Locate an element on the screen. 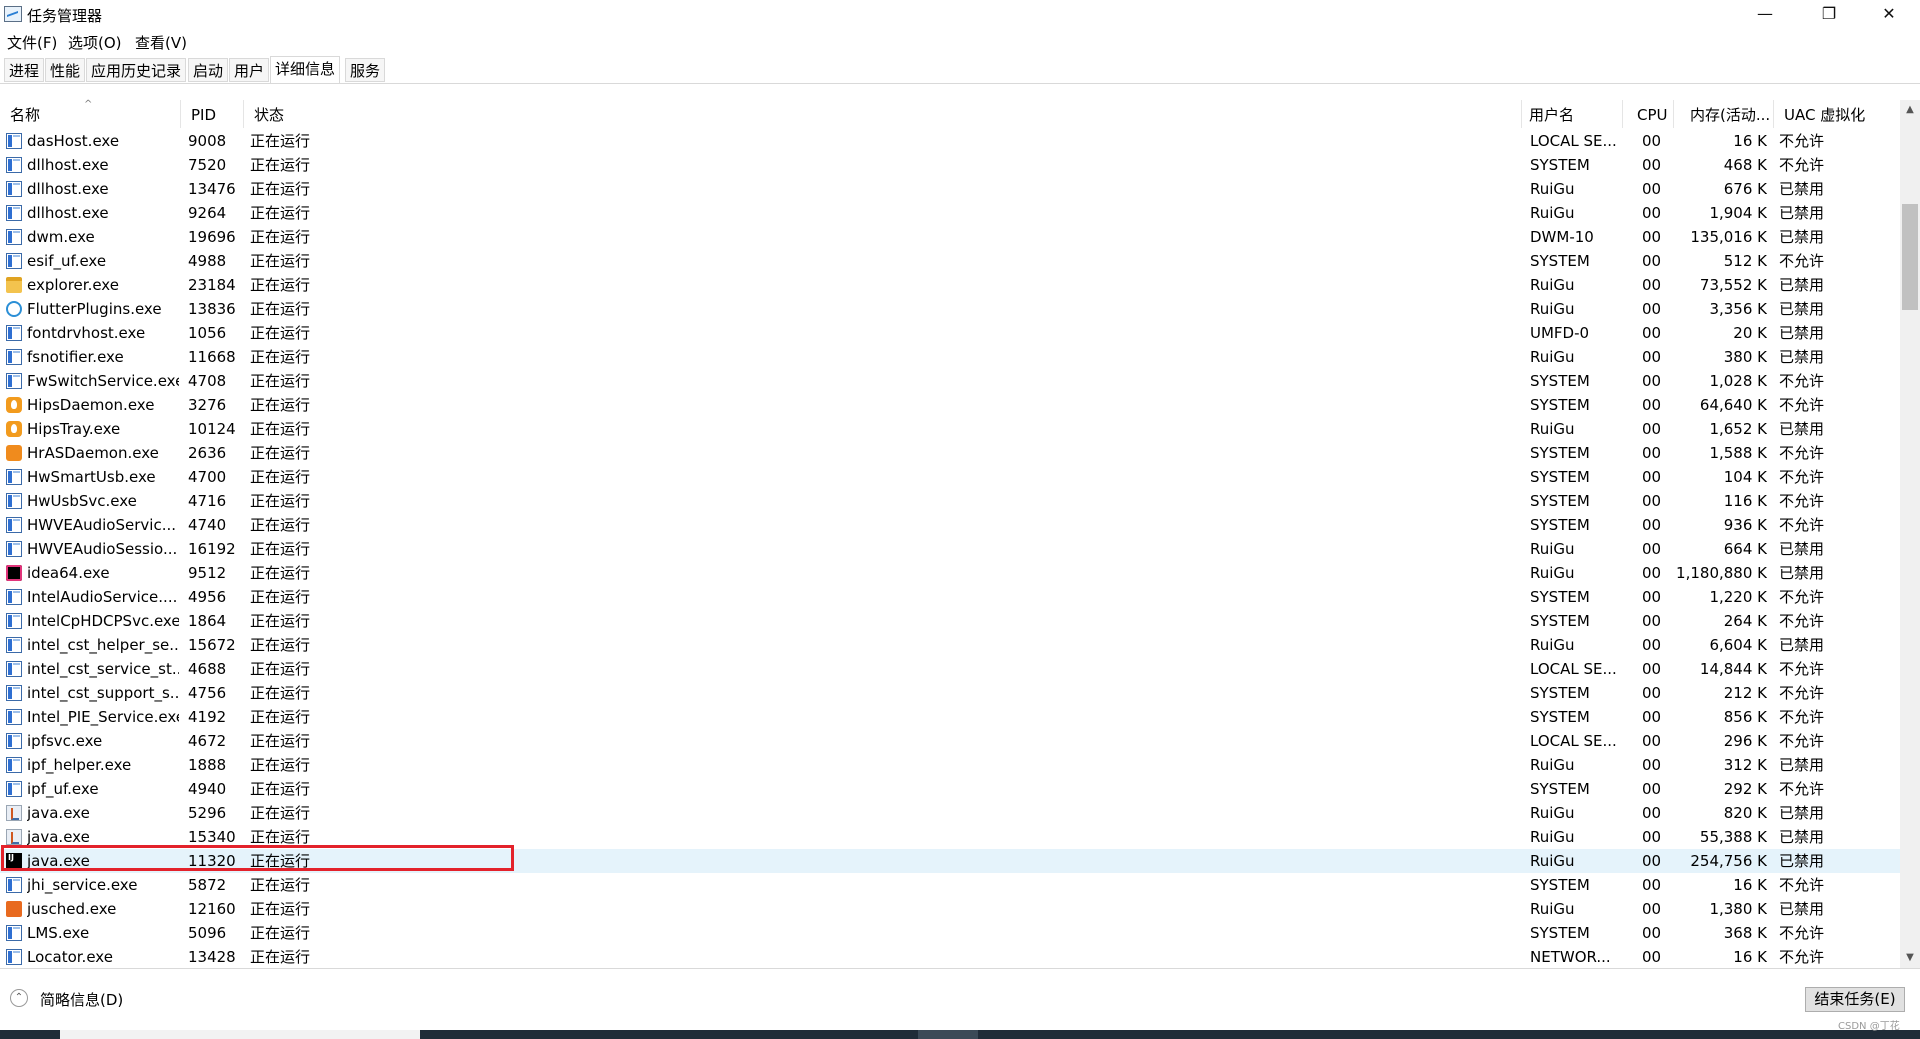 This screenshot has width=1920, height=1039. menu-view: 查看(V) is located at coordinates (161, 42).